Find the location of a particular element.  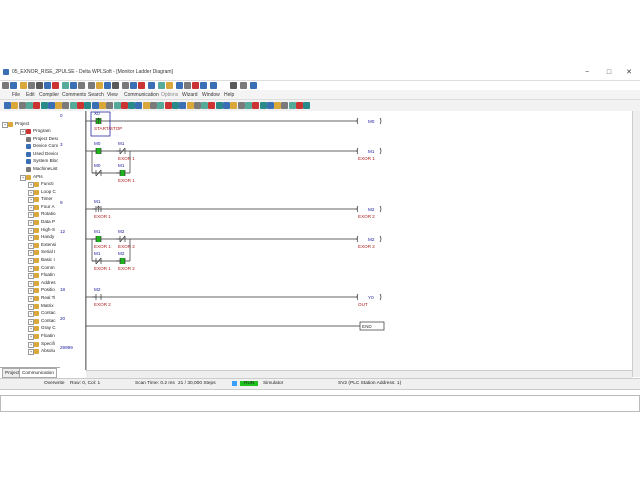

menu-wizard: Wizard is located at coordinates (190, 95).